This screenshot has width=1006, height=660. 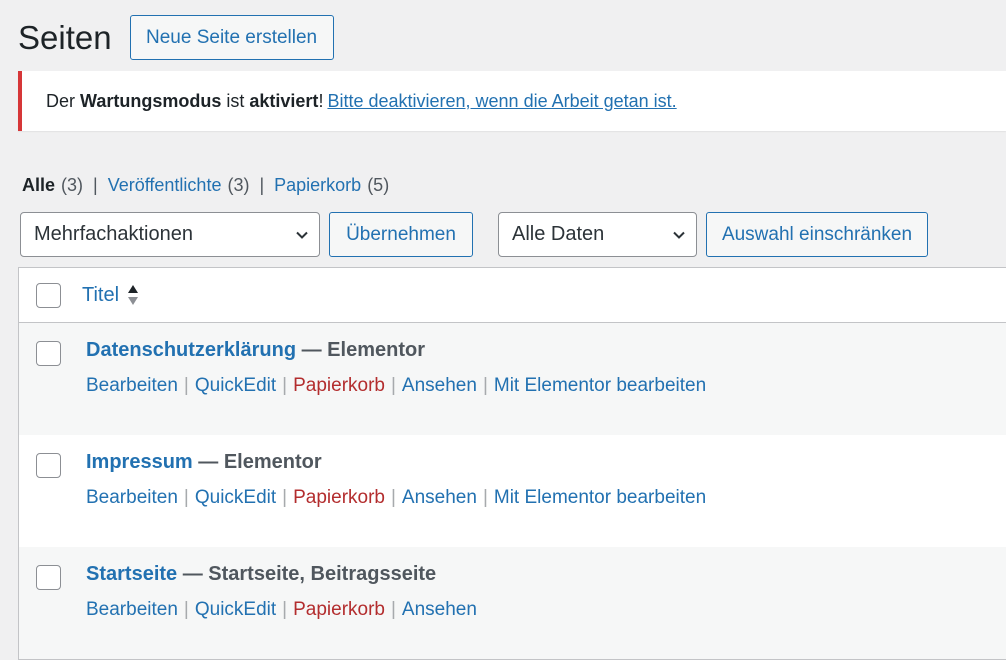 I want to click on view-published: Veröffentlichte (3), so click(x=179, y=185).